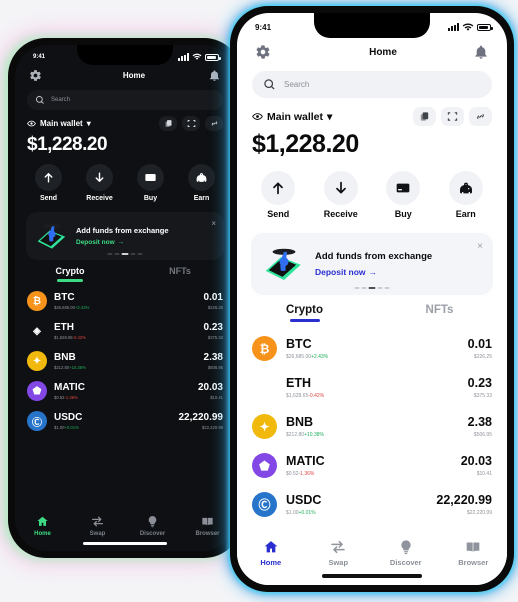 This screenshot has width=518, height=602. Describe the element at coordinates (207, 521) in the screenshot. I see `browser-icon` at that location.